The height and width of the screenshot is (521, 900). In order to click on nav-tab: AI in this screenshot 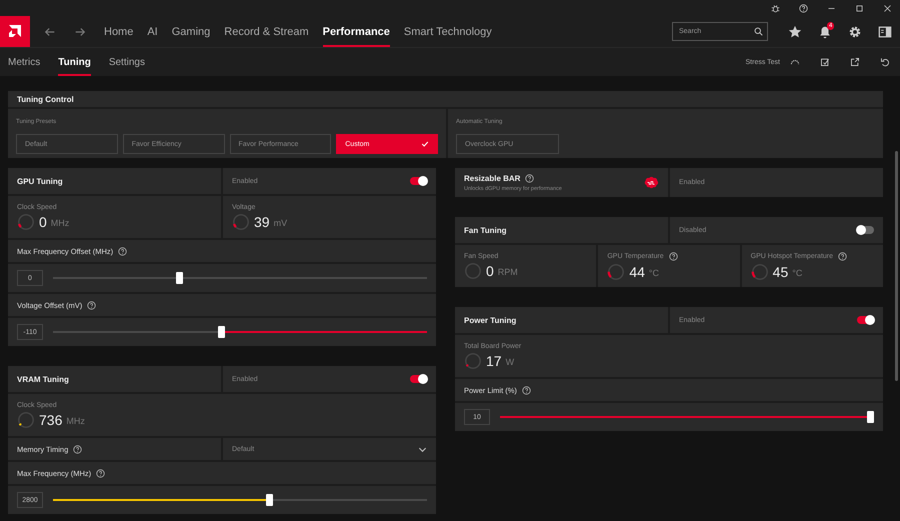, I will do `click(152, 31)`.